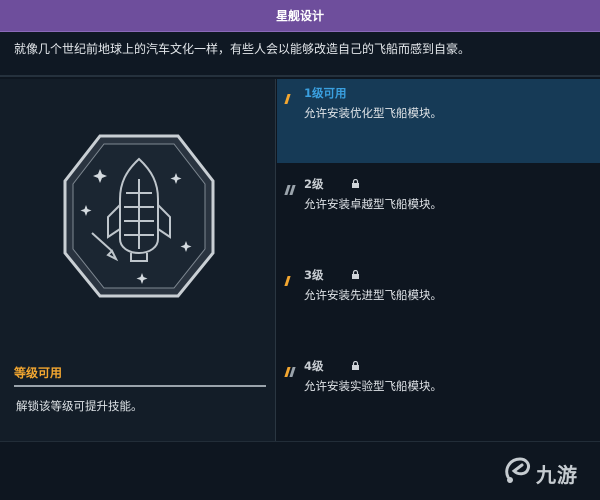 The width and height of the screenshot is (600, 500). I want to click on tier-row-2: 2级 允许安装卓越型飞船模块。, so click(438, 212).